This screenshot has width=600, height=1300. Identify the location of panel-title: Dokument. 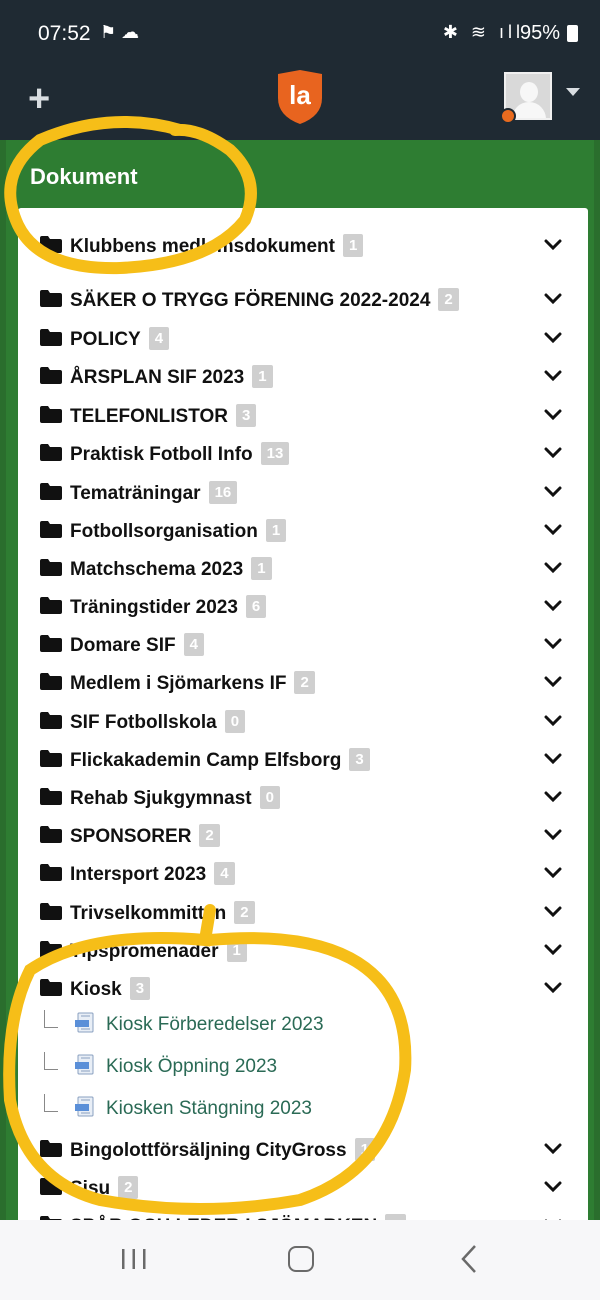
(84, 176).